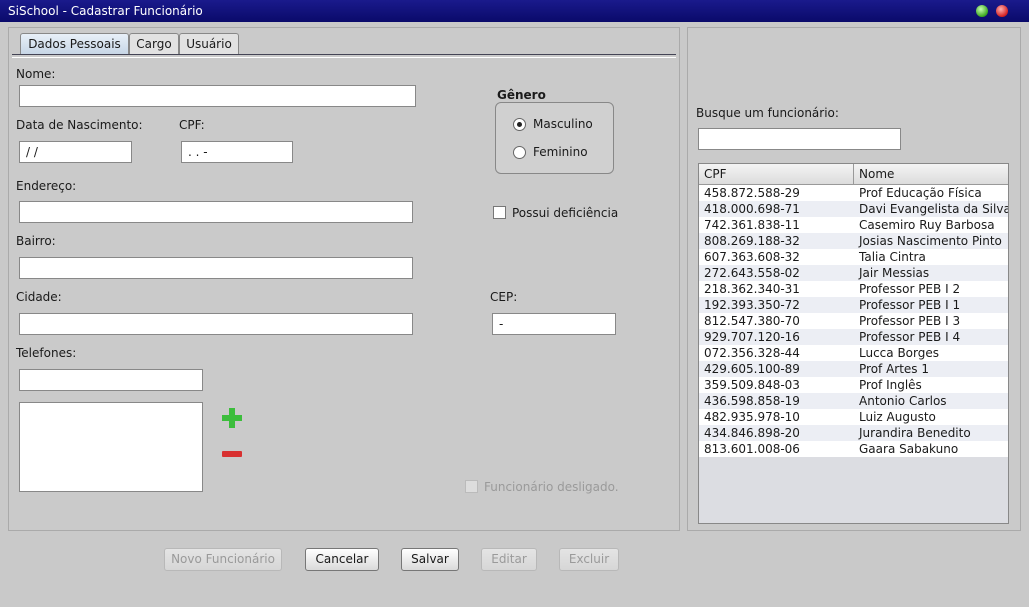  I want to click on search-input, so click(799, 139).